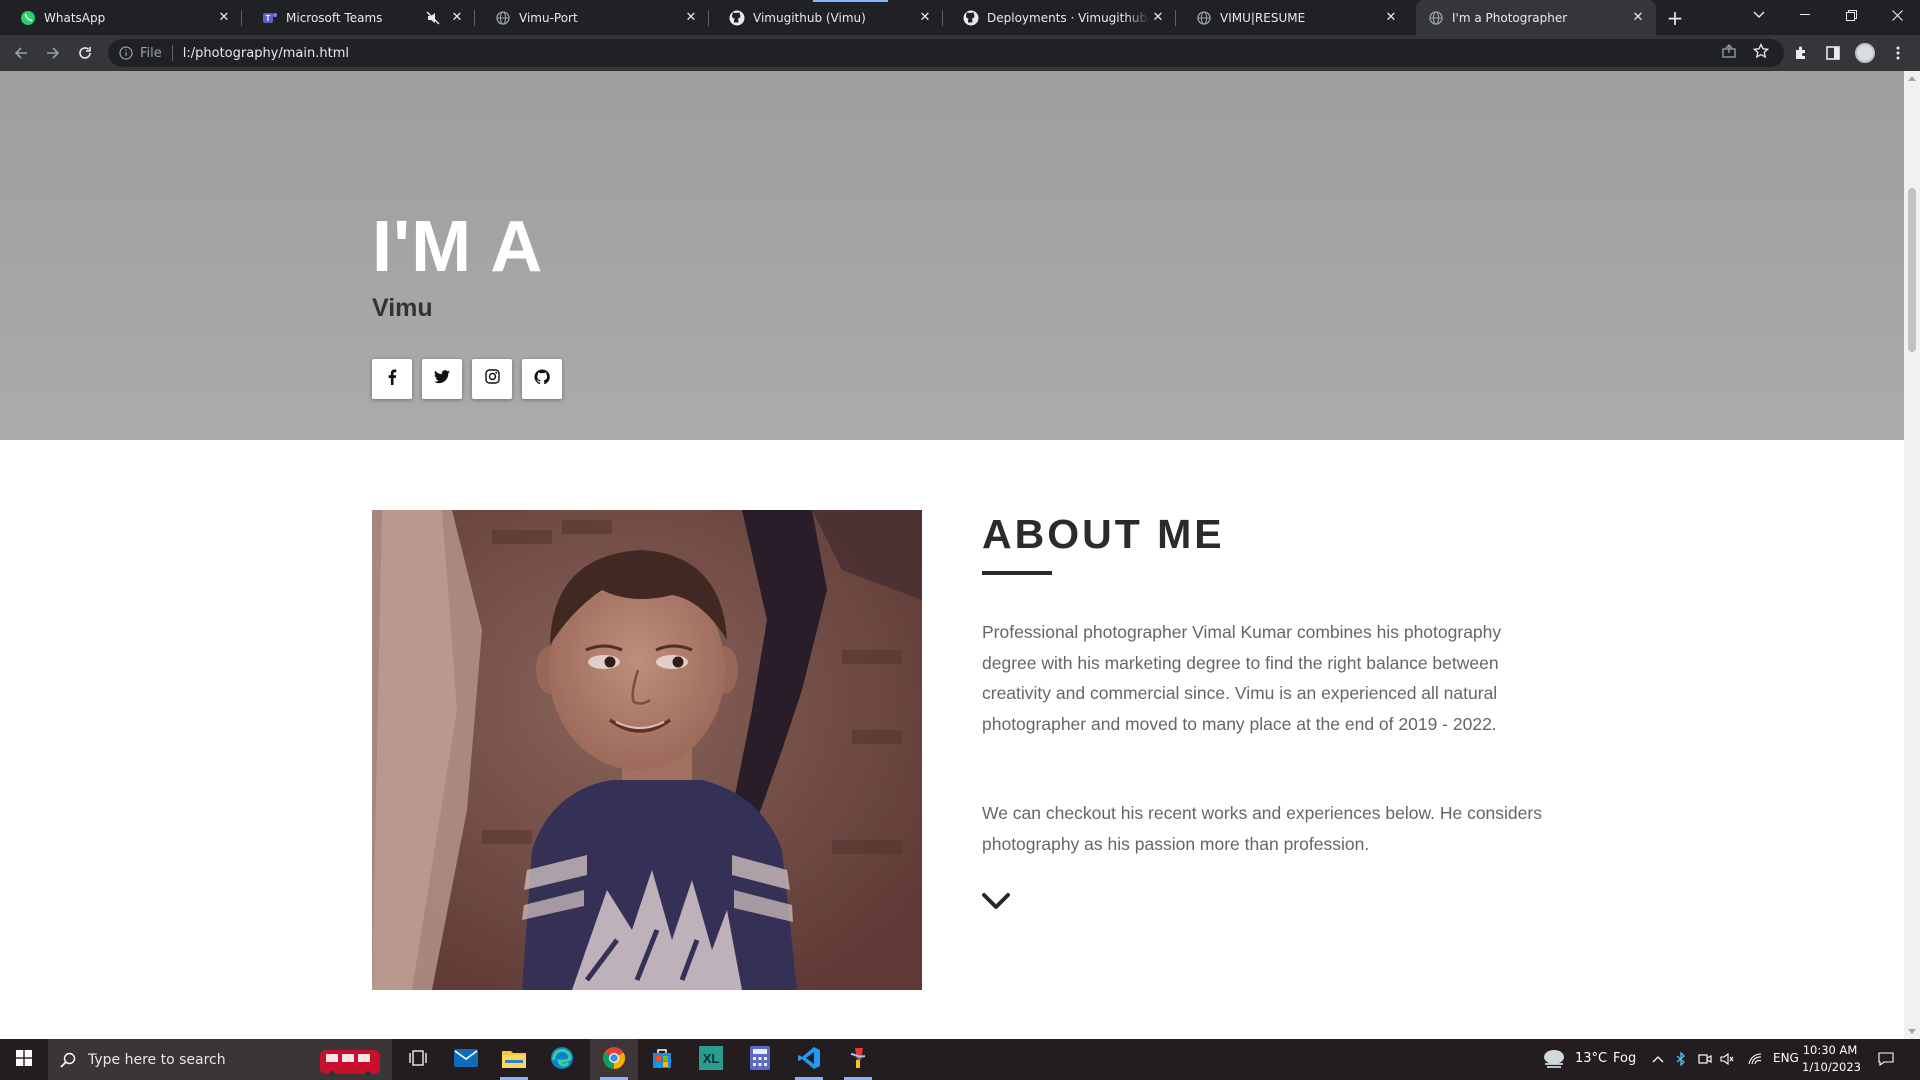 Image resolution: width=1920 pixels, height=1080 pixels. What do you see at coordinates (996, 901) in the screenshot?
I see `chevron-down-icon` at bounding box center [996, 901].